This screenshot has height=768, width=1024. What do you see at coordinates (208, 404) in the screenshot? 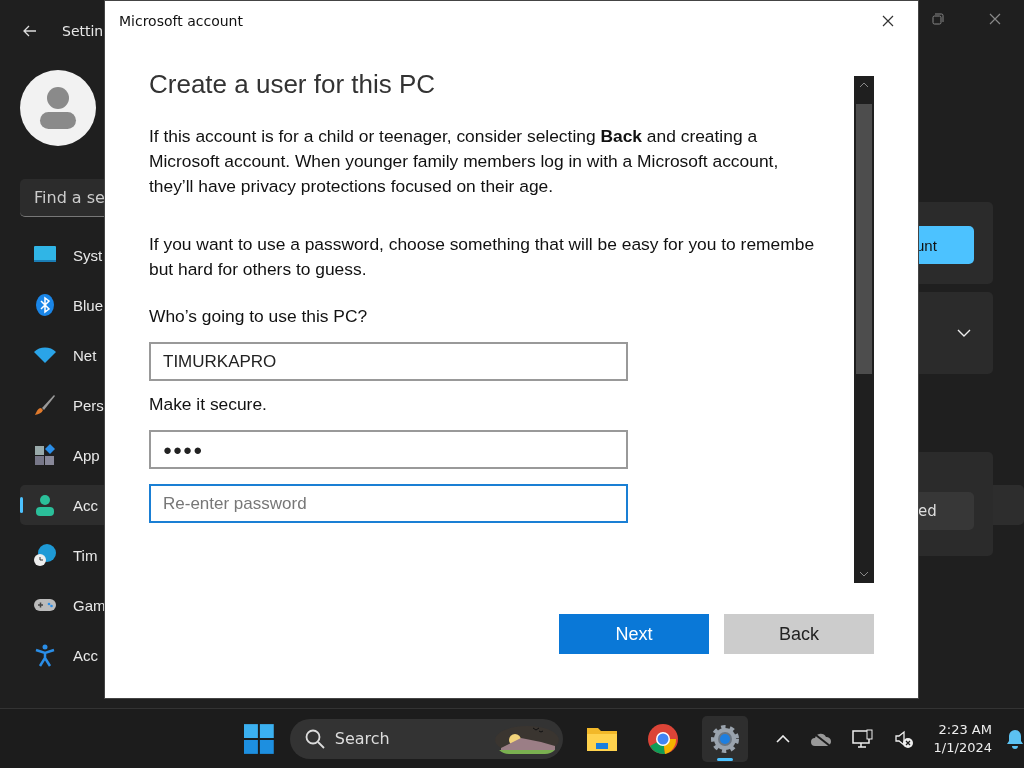
I see `field-label: Make it secure.` at bounding box center [208, 404].